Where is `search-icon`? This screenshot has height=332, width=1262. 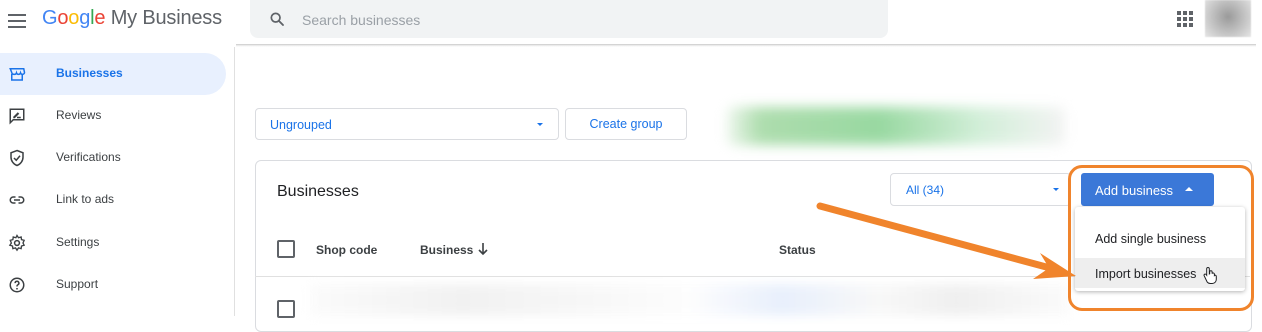
search-icon is located at coordinates (277, 19).